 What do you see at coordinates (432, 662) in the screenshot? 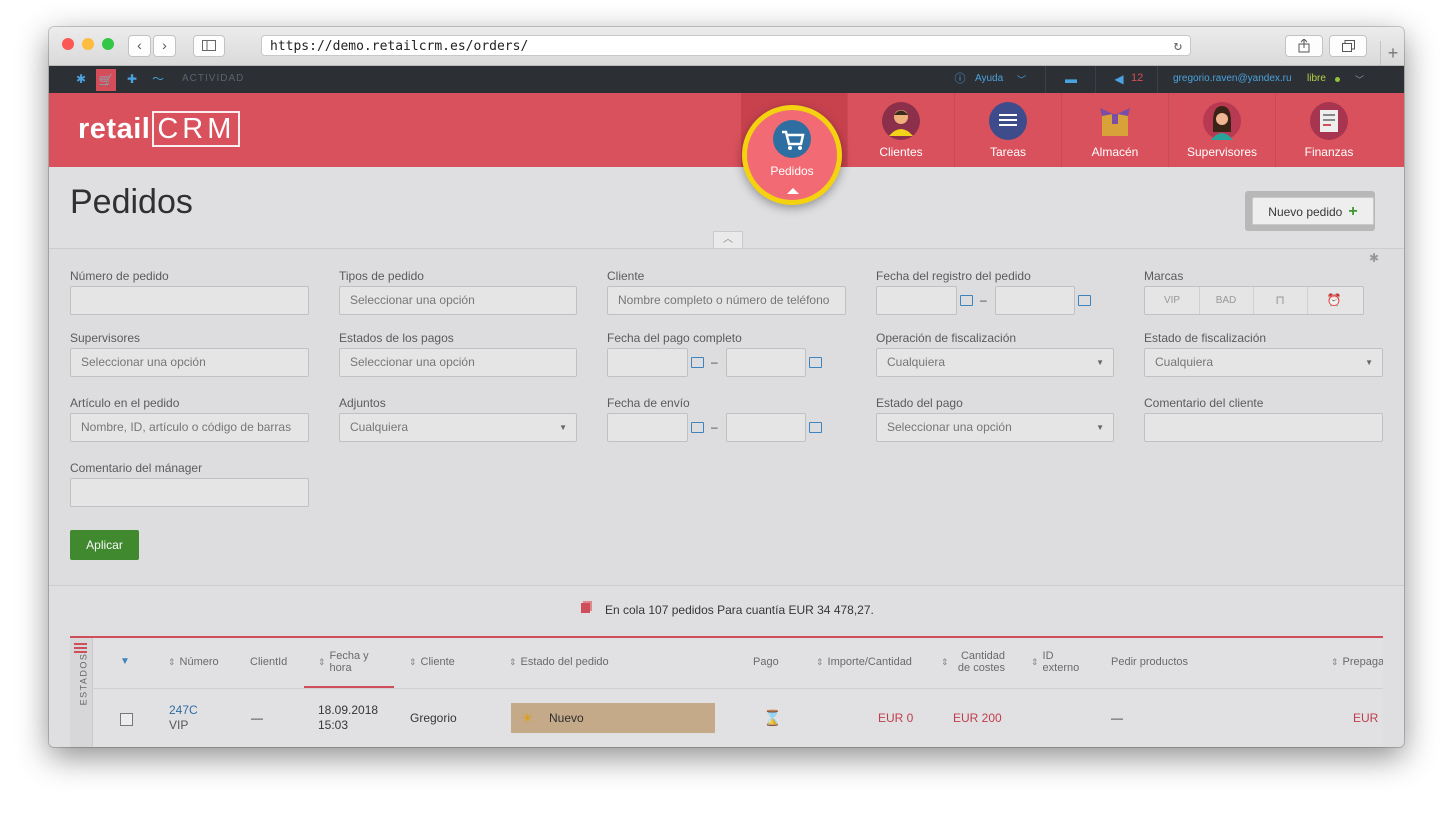
I see `column-customer: ⇕ Cliente` at bounding box center [432, 662].